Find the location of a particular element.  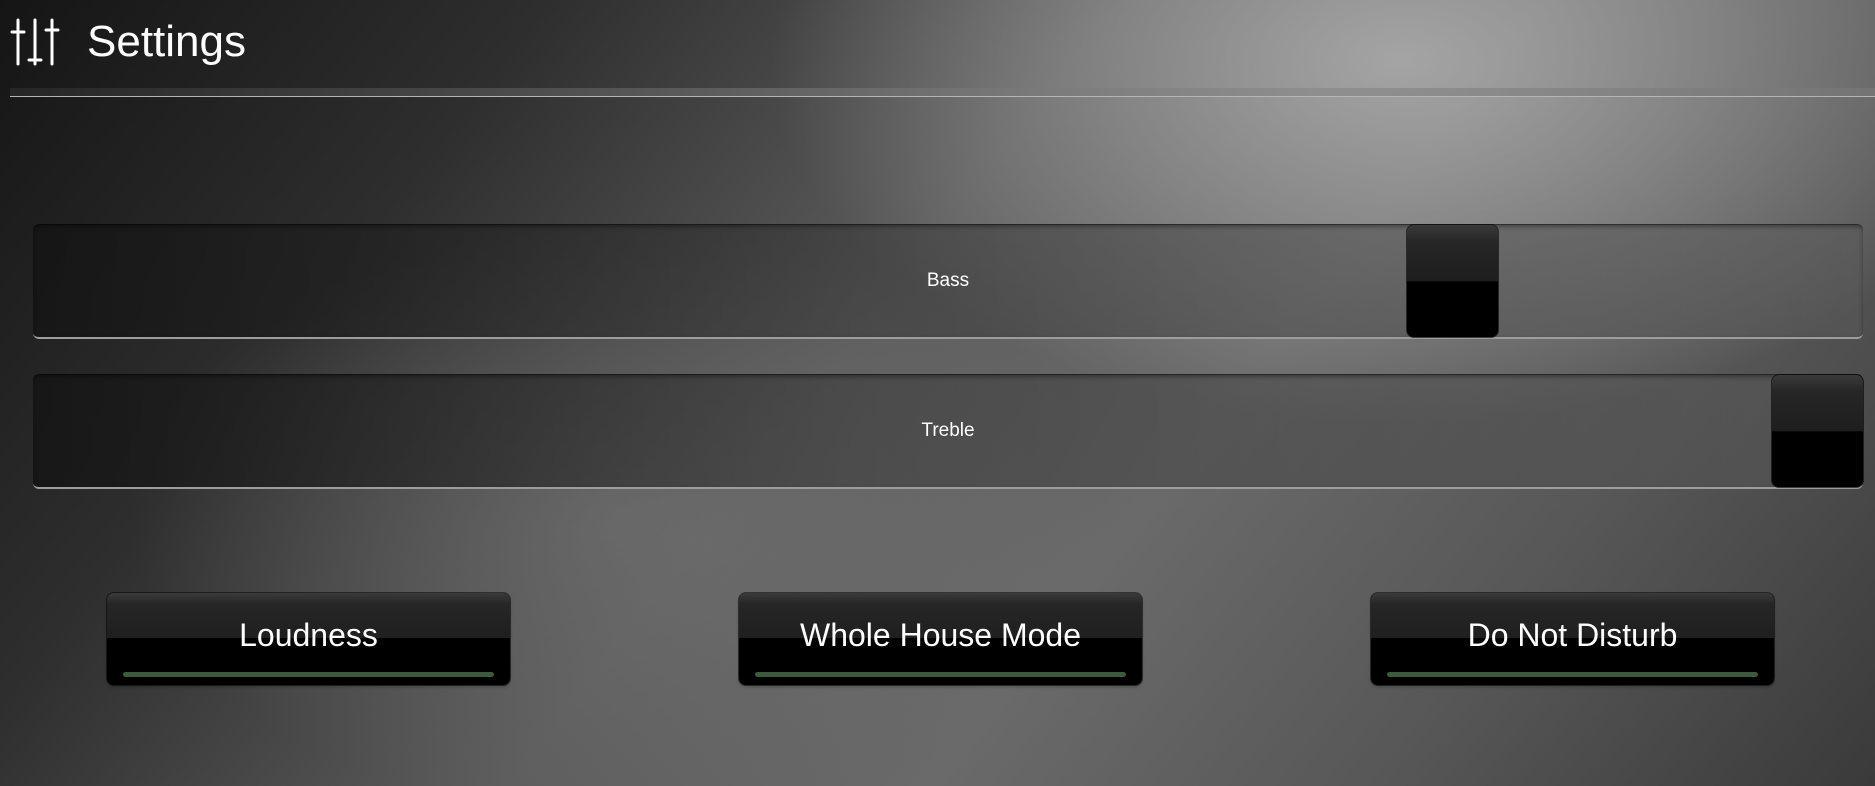

whole-house-mode-status-indicator is located at coordinates (940, 674).